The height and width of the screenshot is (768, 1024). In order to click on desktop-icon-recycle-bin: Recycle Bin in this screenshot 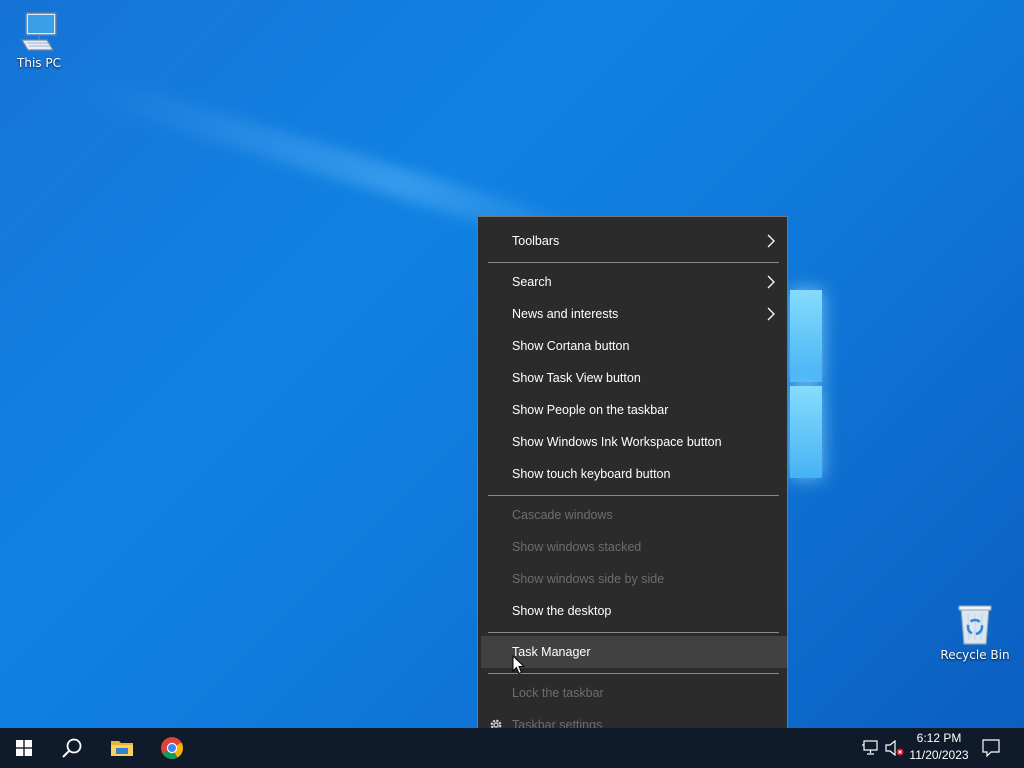, I will do `click(975, 632)`.